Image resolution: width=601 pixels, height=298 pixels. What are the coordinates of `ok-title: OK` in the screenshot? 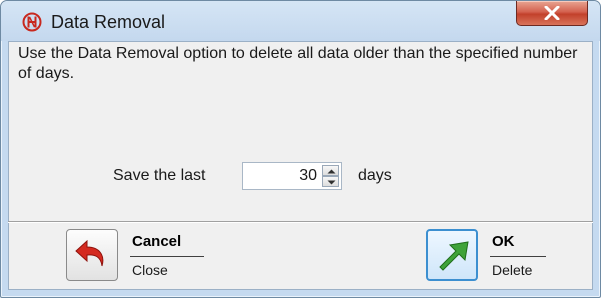 It's located at (503, 241).